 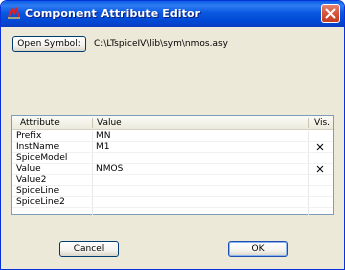 What do you see at coordinates (322, 123) in the screenshot?
I see `column-header-vis: Vis.` at bounding box center [322, 123].